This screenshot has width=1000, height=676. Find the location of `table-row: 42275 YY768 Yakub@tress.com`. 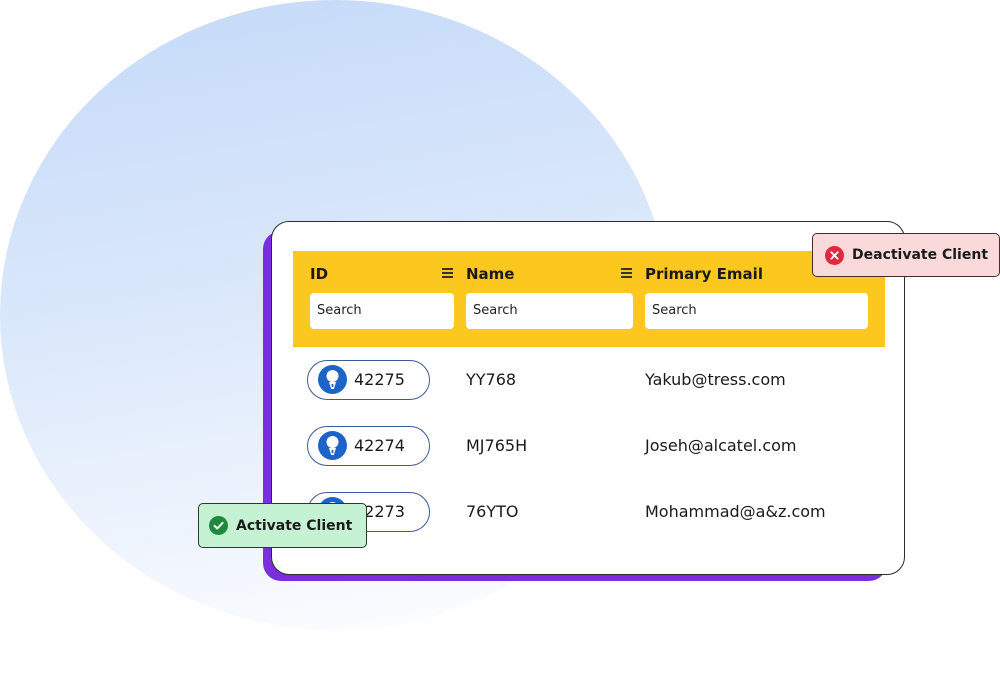

table-row: 42275 YY768 Yakub@tress.com is located at coordinates (588, 380).